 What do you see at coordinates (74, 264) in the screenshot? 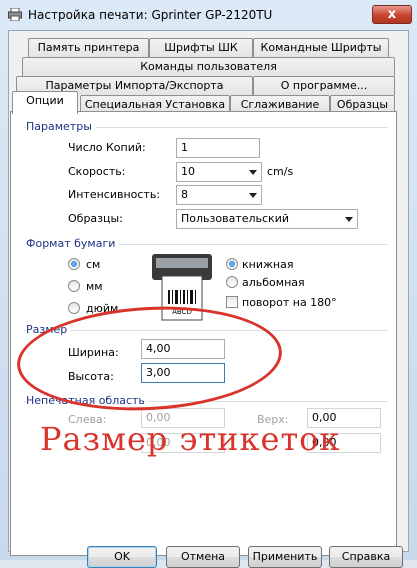
I see `unit-cm-radio` at bounding box center [74, 264].